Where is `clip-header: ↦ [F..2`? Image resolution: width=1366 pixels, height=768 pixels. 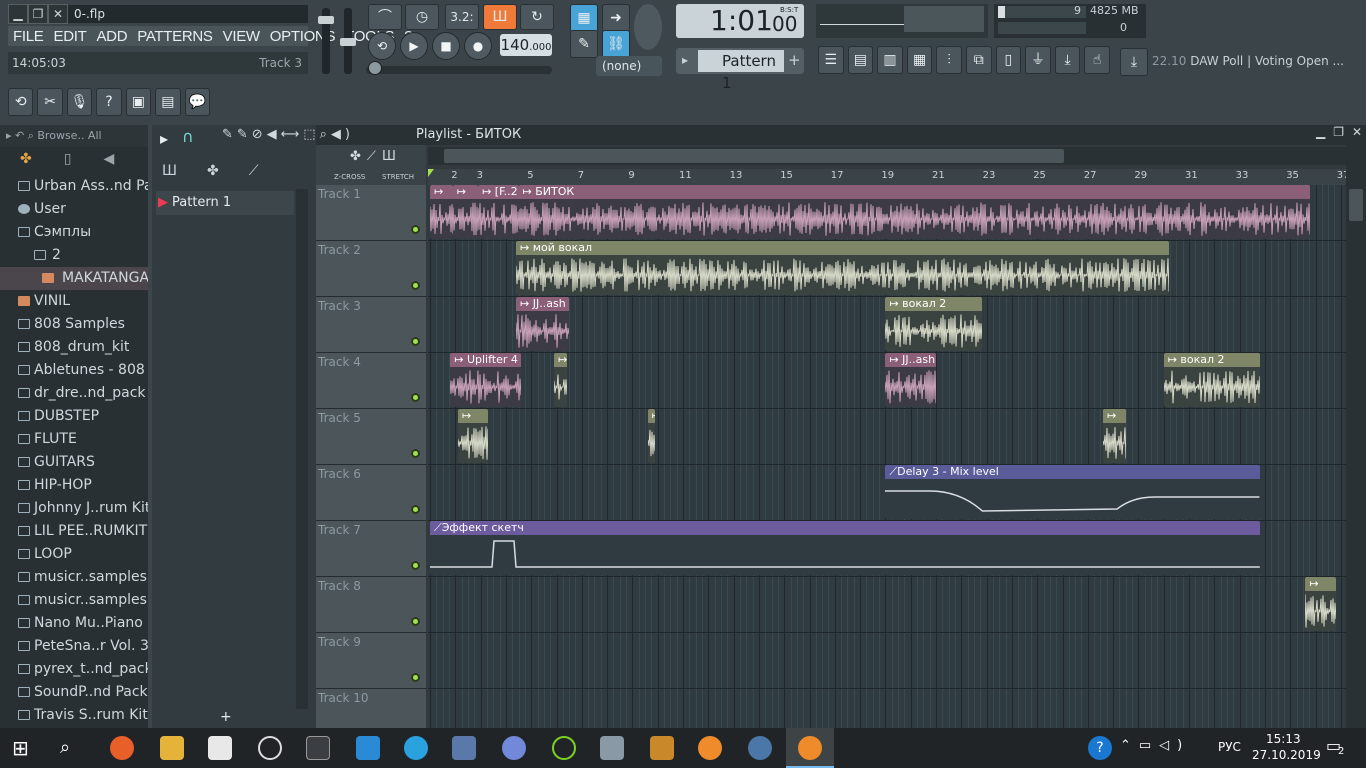
clip-header: ↦ [F..2 is located at coordinates (498, 192).